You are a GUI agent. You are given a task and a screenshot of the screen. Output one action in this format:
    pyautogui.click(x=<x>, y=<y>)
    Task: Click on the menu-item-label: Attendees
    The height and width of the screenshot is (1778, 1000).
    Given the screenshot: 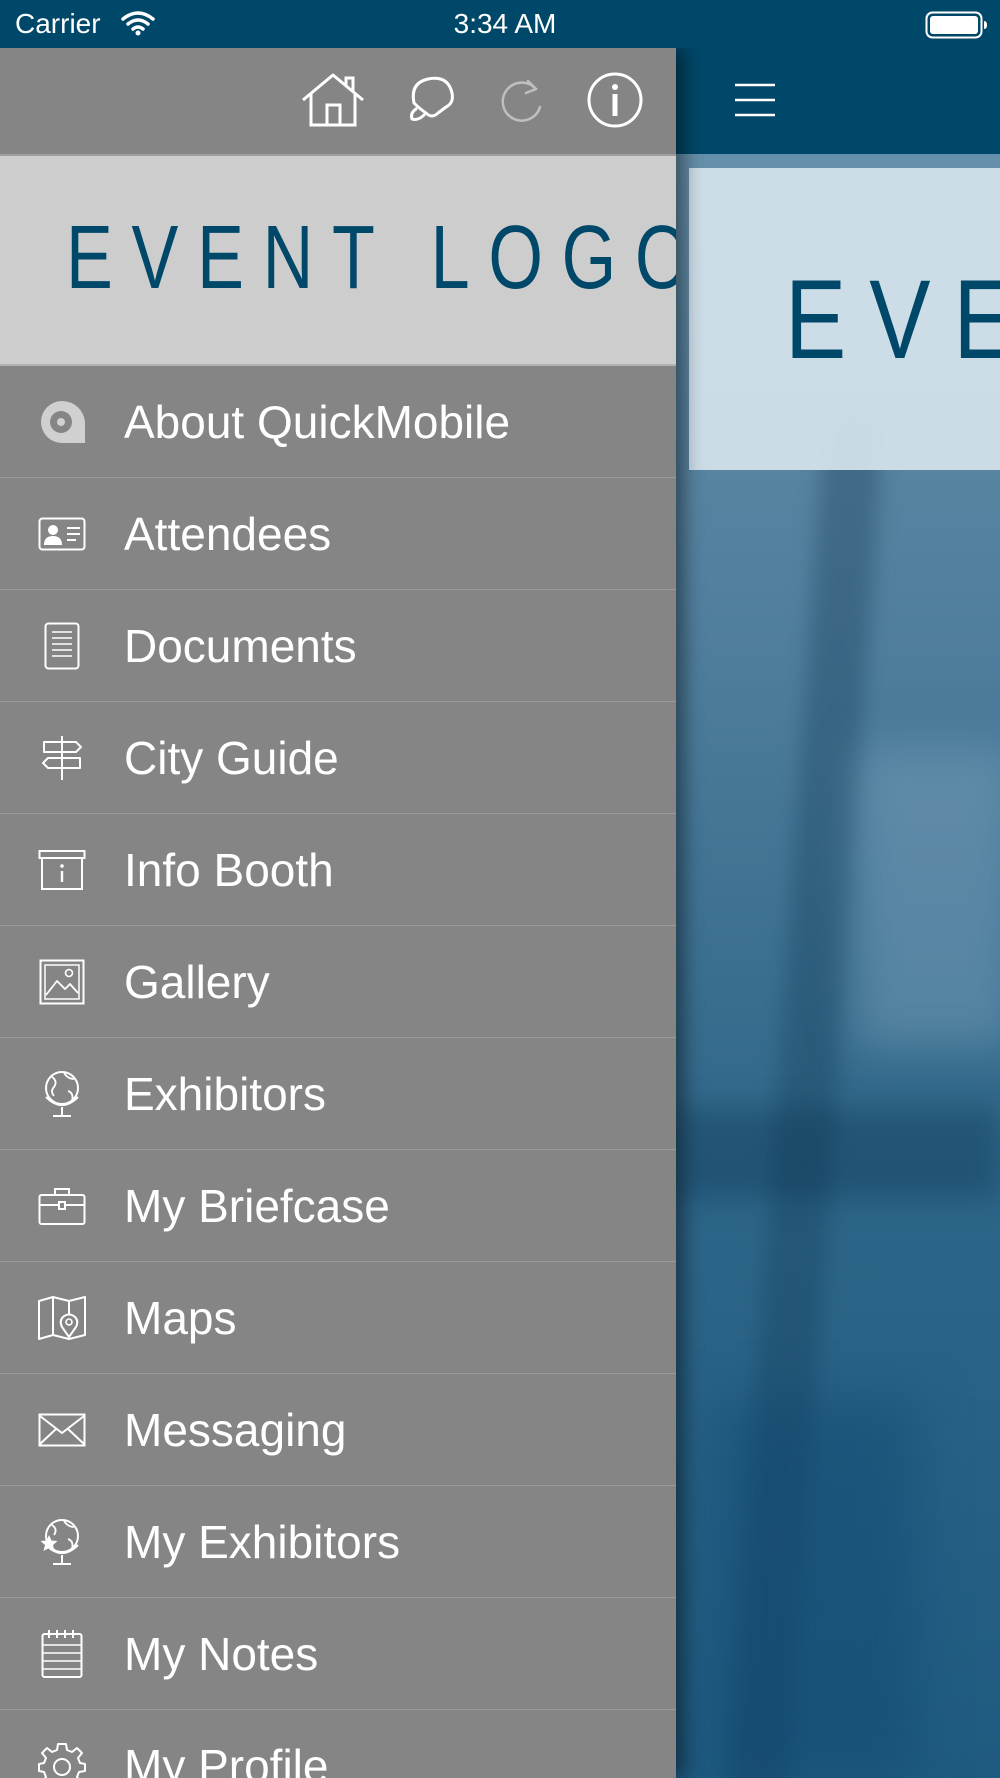 What is the action you would take?
    pyautogui.click(x=228, y=534)
    